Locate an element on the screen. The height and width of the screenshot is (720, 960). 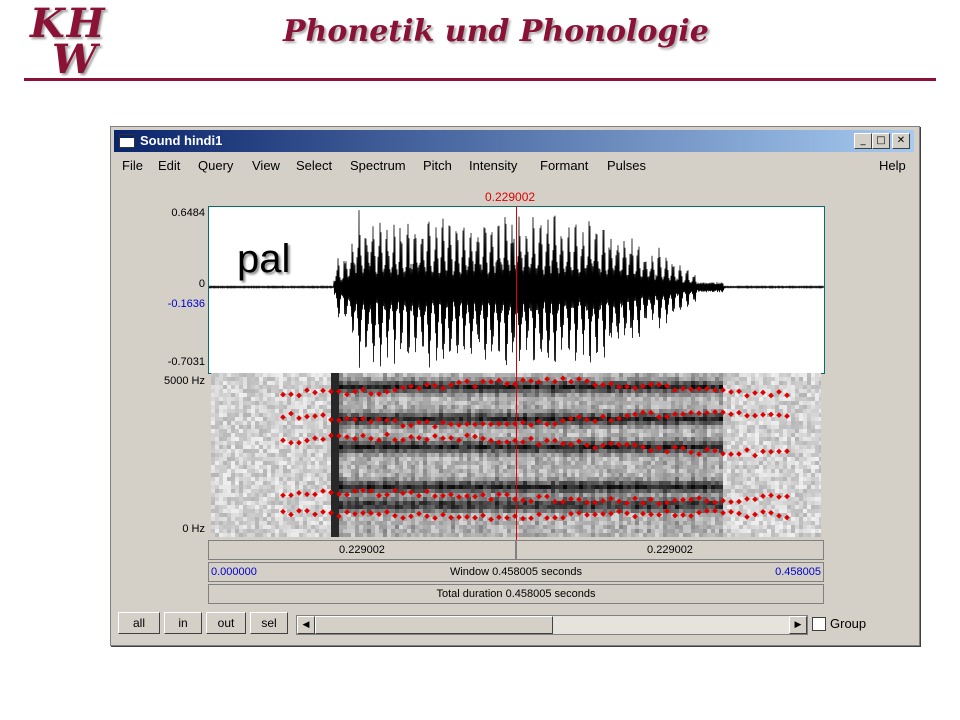
right-segment-bar: 0.229002 is located at coordinates (670, 550).